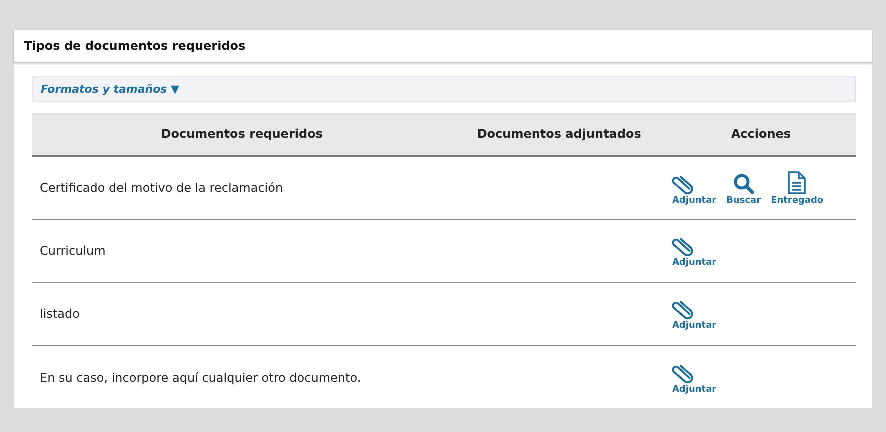 This screenshot has height=432, width=886. Describe the element at coordinates (559, 134) in the screenshot. I see `column-header: Documentos adjuntados` at that location.